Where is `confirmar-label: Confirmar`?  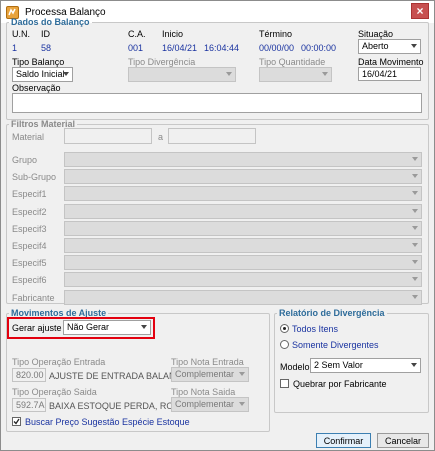 confirmar-label: Confirmar is located at coordinates (343, 440).